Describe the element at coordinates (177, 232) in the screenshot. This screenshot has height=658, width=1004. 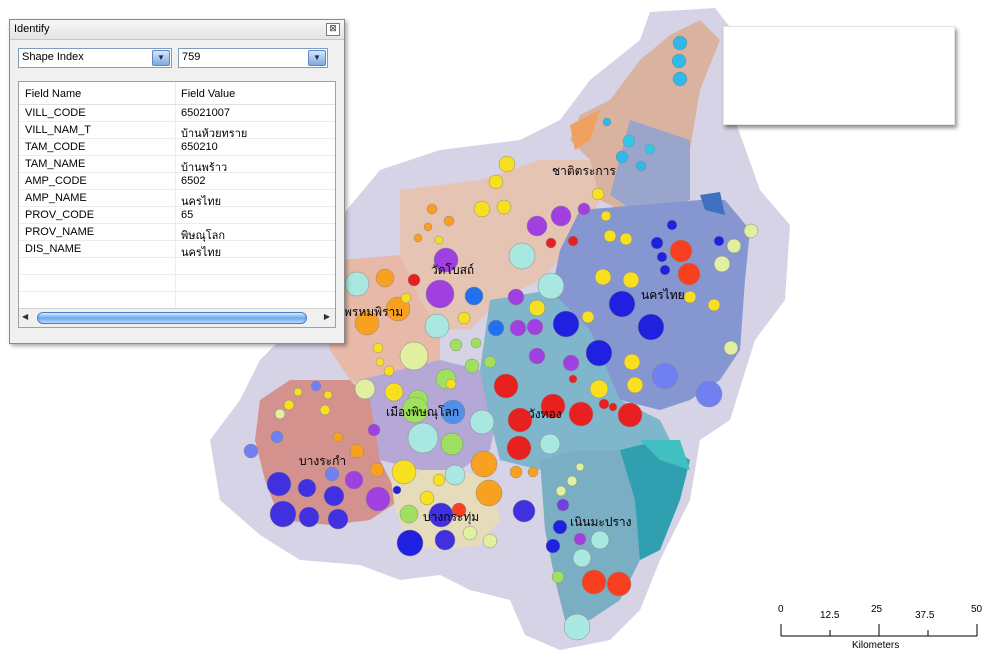
I see `table-row: PROV_NAME พิษณุโลก` at that location.